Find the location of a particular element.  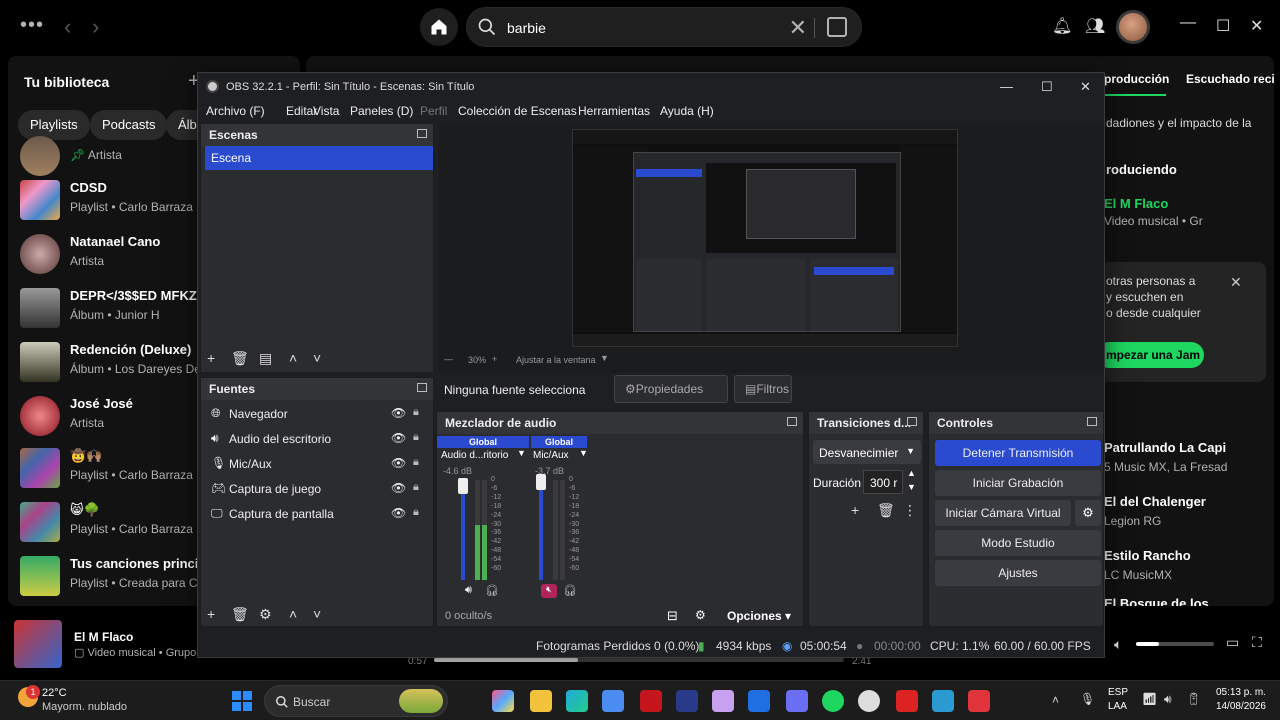

miniplayer-icon: ▭ is located at coordinates (1232, 642).